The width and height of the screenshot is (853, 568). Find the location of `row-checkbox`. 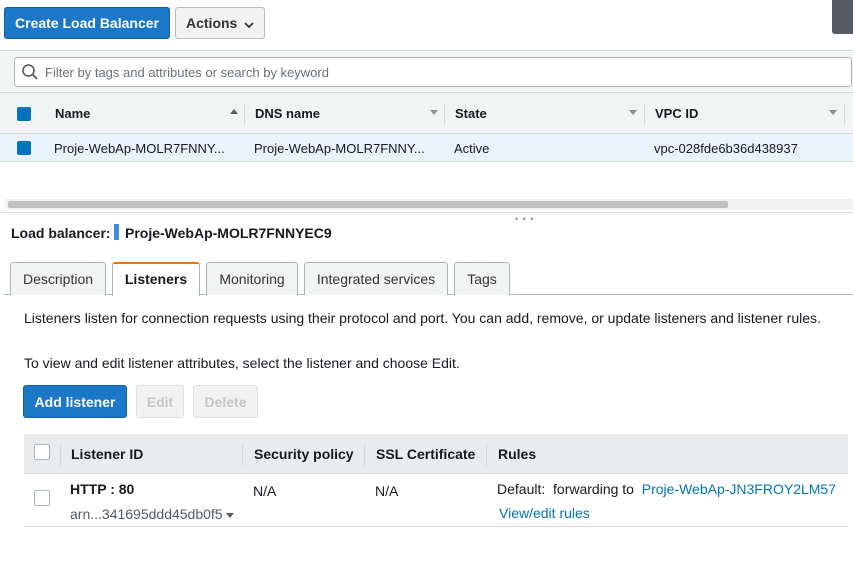

row-checkbox is located at coordinates (24, 148).